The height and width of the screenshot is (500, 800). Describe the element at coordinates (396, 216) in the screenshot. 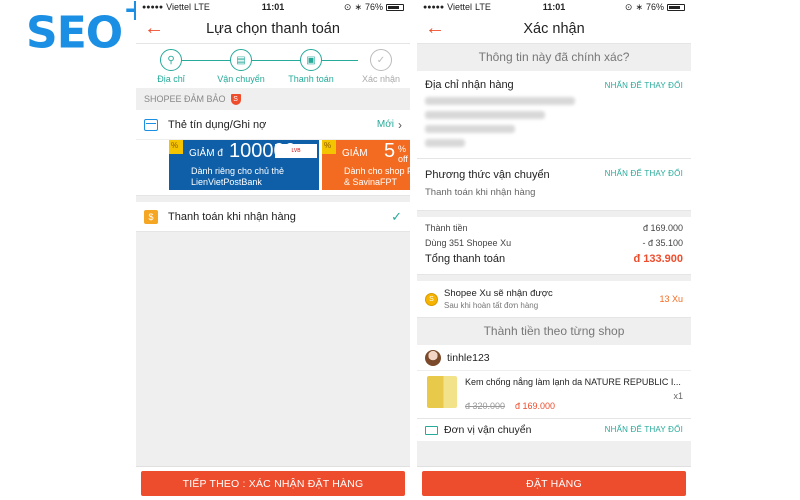

I see `checkmark-icon: ✓` at that location.